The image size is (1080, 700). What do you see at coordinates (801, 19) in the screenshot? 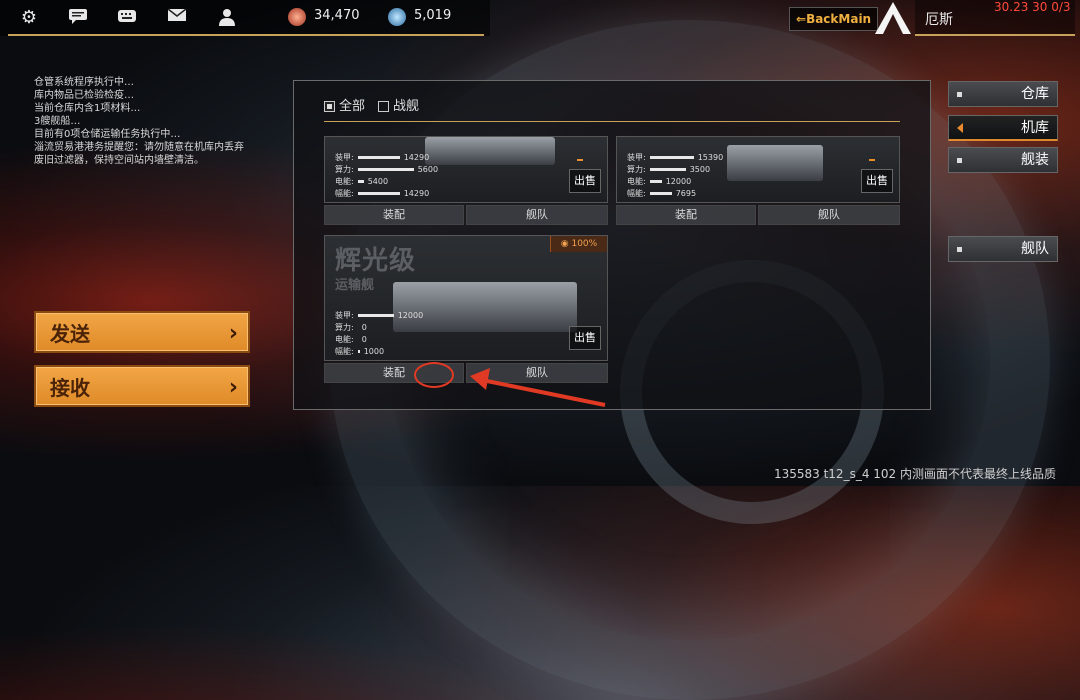
I see `back-icon: ⇐` at bounding box center [801, 19].